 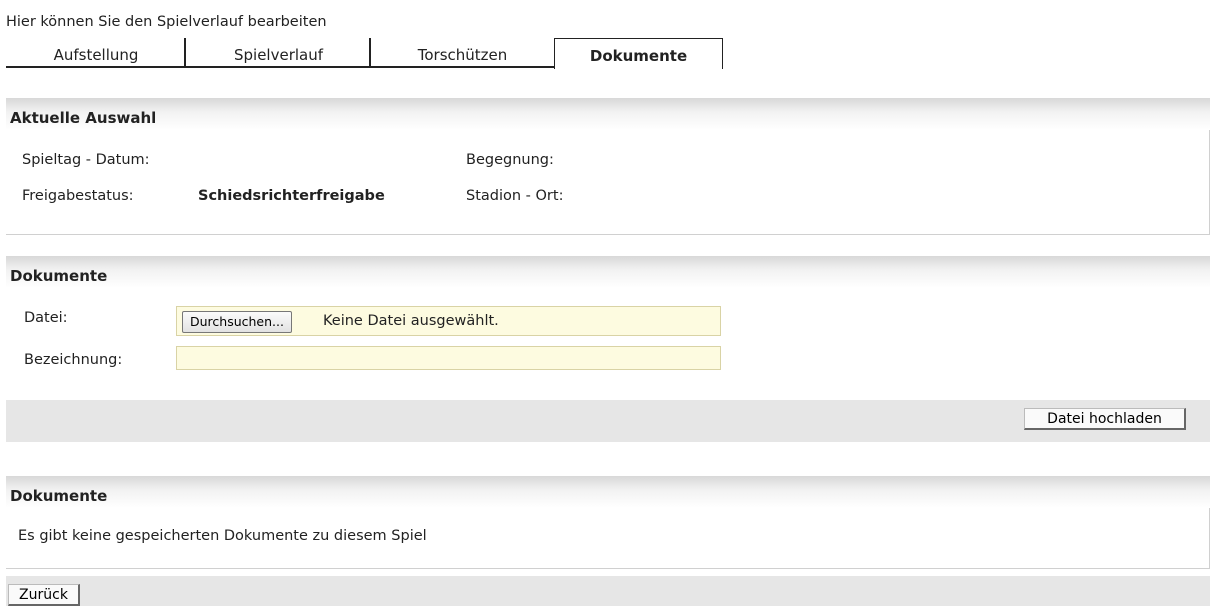 What do you see at coordinates (411, 321) in the screenshot?
I see `file-status: Keine Datei ausgewählt.` at bounding box center [411, 321].